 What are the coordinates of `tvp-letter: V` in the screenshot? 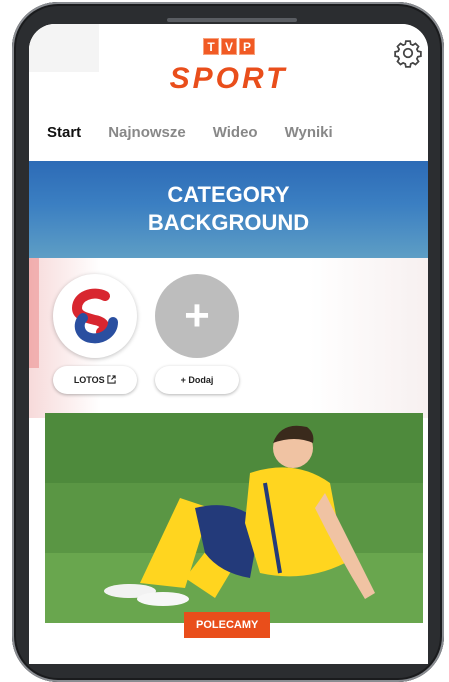 It's located at (229, 46).